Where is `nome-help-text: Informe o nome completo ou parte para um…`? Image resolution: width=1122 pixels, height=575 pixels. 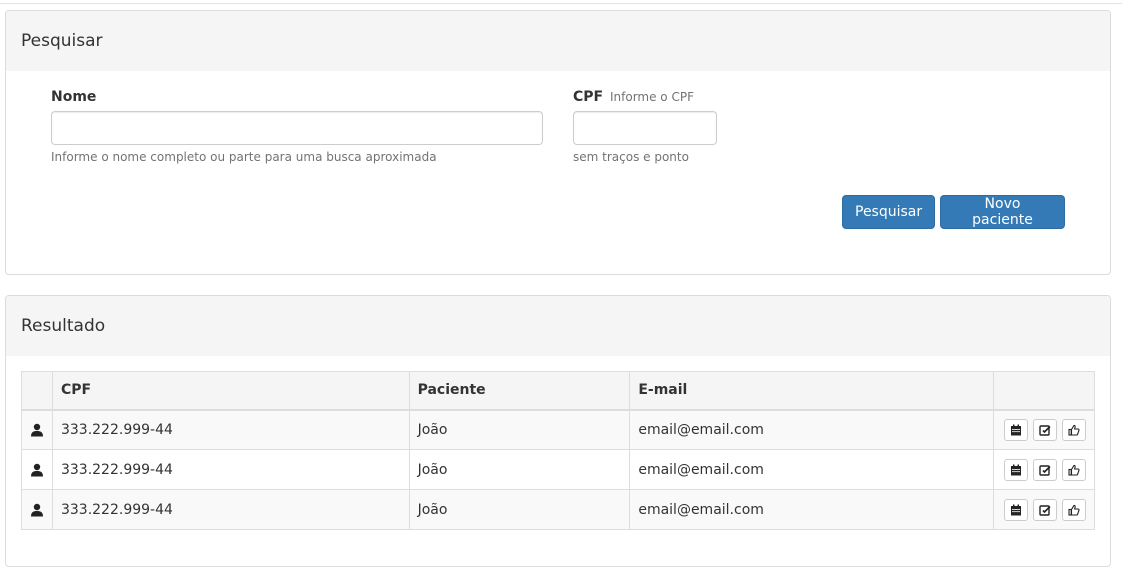 nome-help-text: Informe o nome completo ou parte para um… is located at coordinates (244, 157).